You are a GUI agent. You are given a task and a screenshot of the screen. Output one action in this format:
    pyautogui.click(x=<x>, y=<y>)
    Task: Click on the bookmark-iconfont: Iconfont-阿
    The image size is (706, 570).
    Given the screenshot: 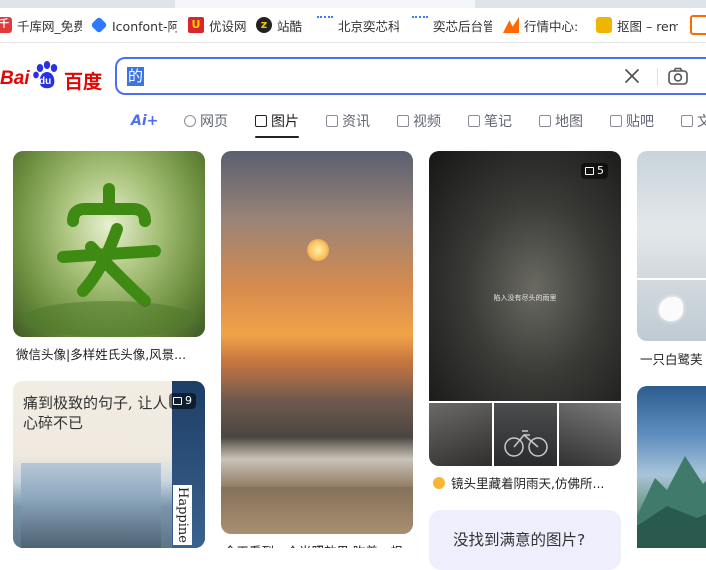 What is the action you would take?
    pyautogui.click(x=134, y=25)
    